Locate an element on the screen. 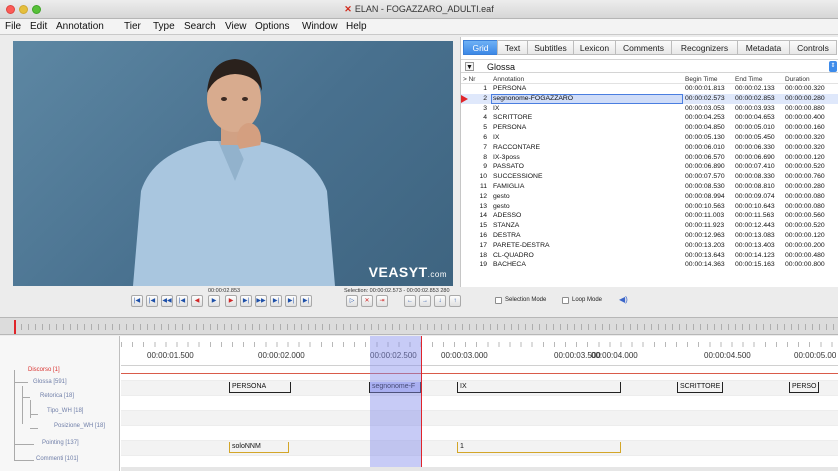 The width and height of the screenshot is (838, 471). menu-edit: Edit is located at coordinates (38, 26).